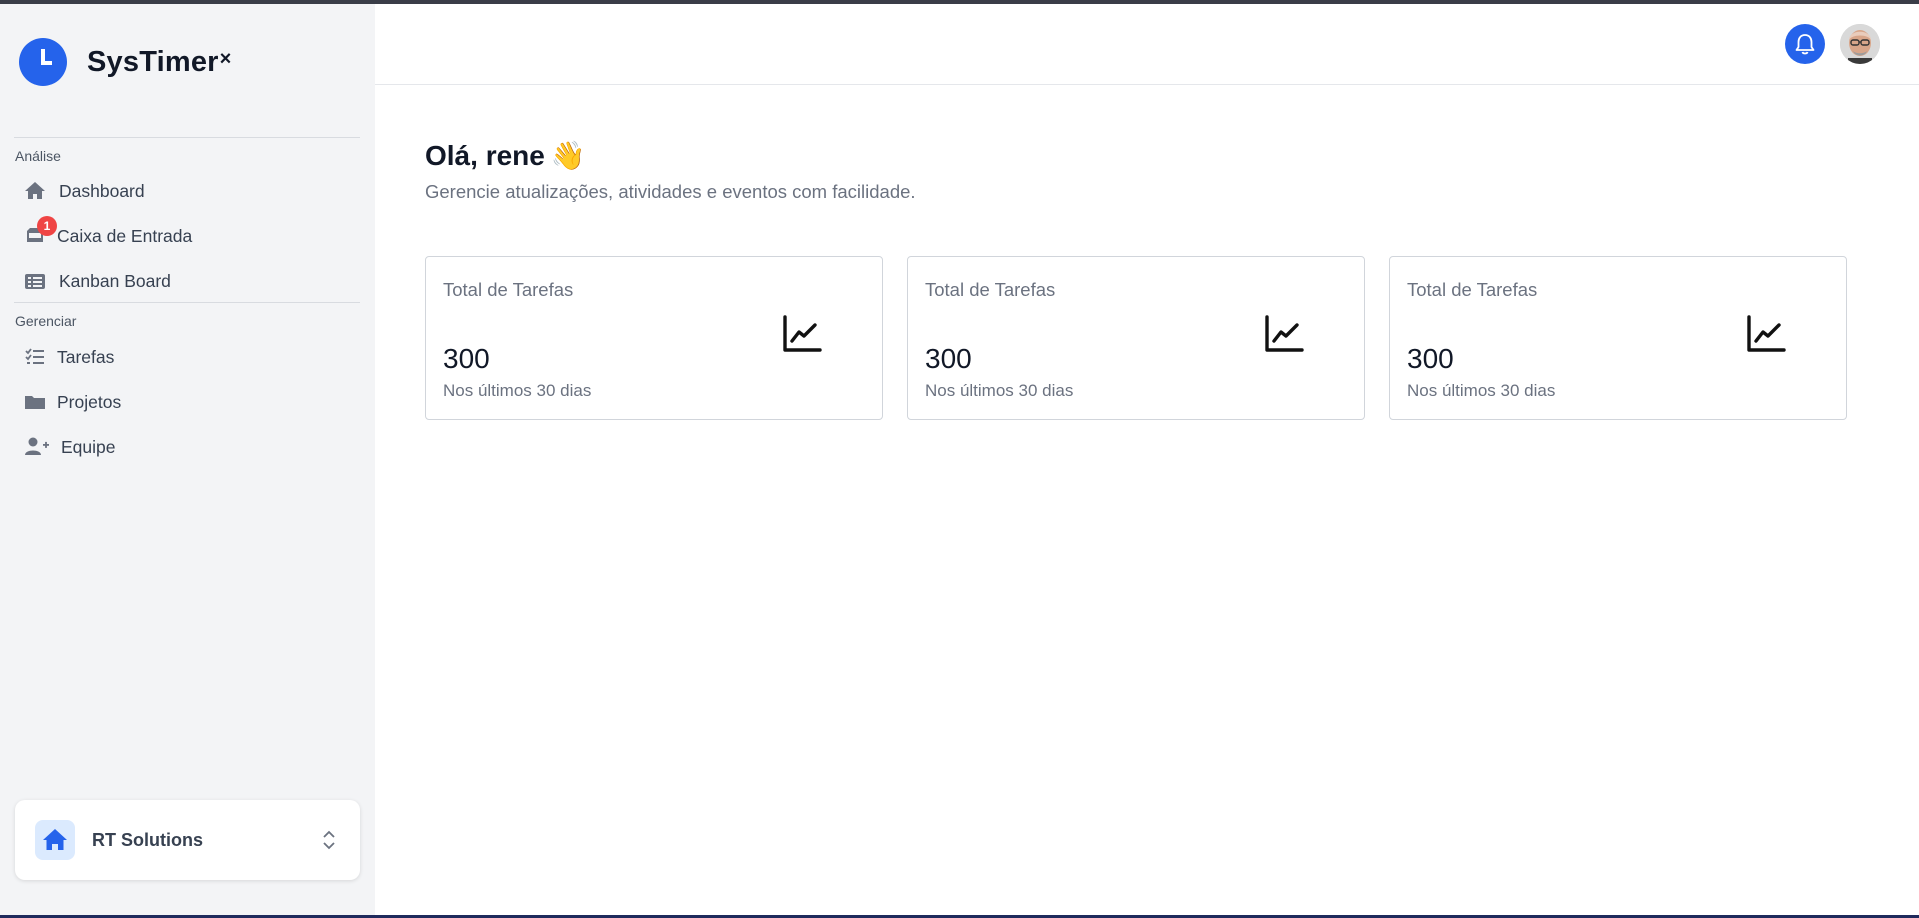 The width and height of the screenshot is (1919, 918). What do you see at coordinates (55, 840) in the screenshot?
I see `workspace-home-icon` at bounding box center [55, 840].